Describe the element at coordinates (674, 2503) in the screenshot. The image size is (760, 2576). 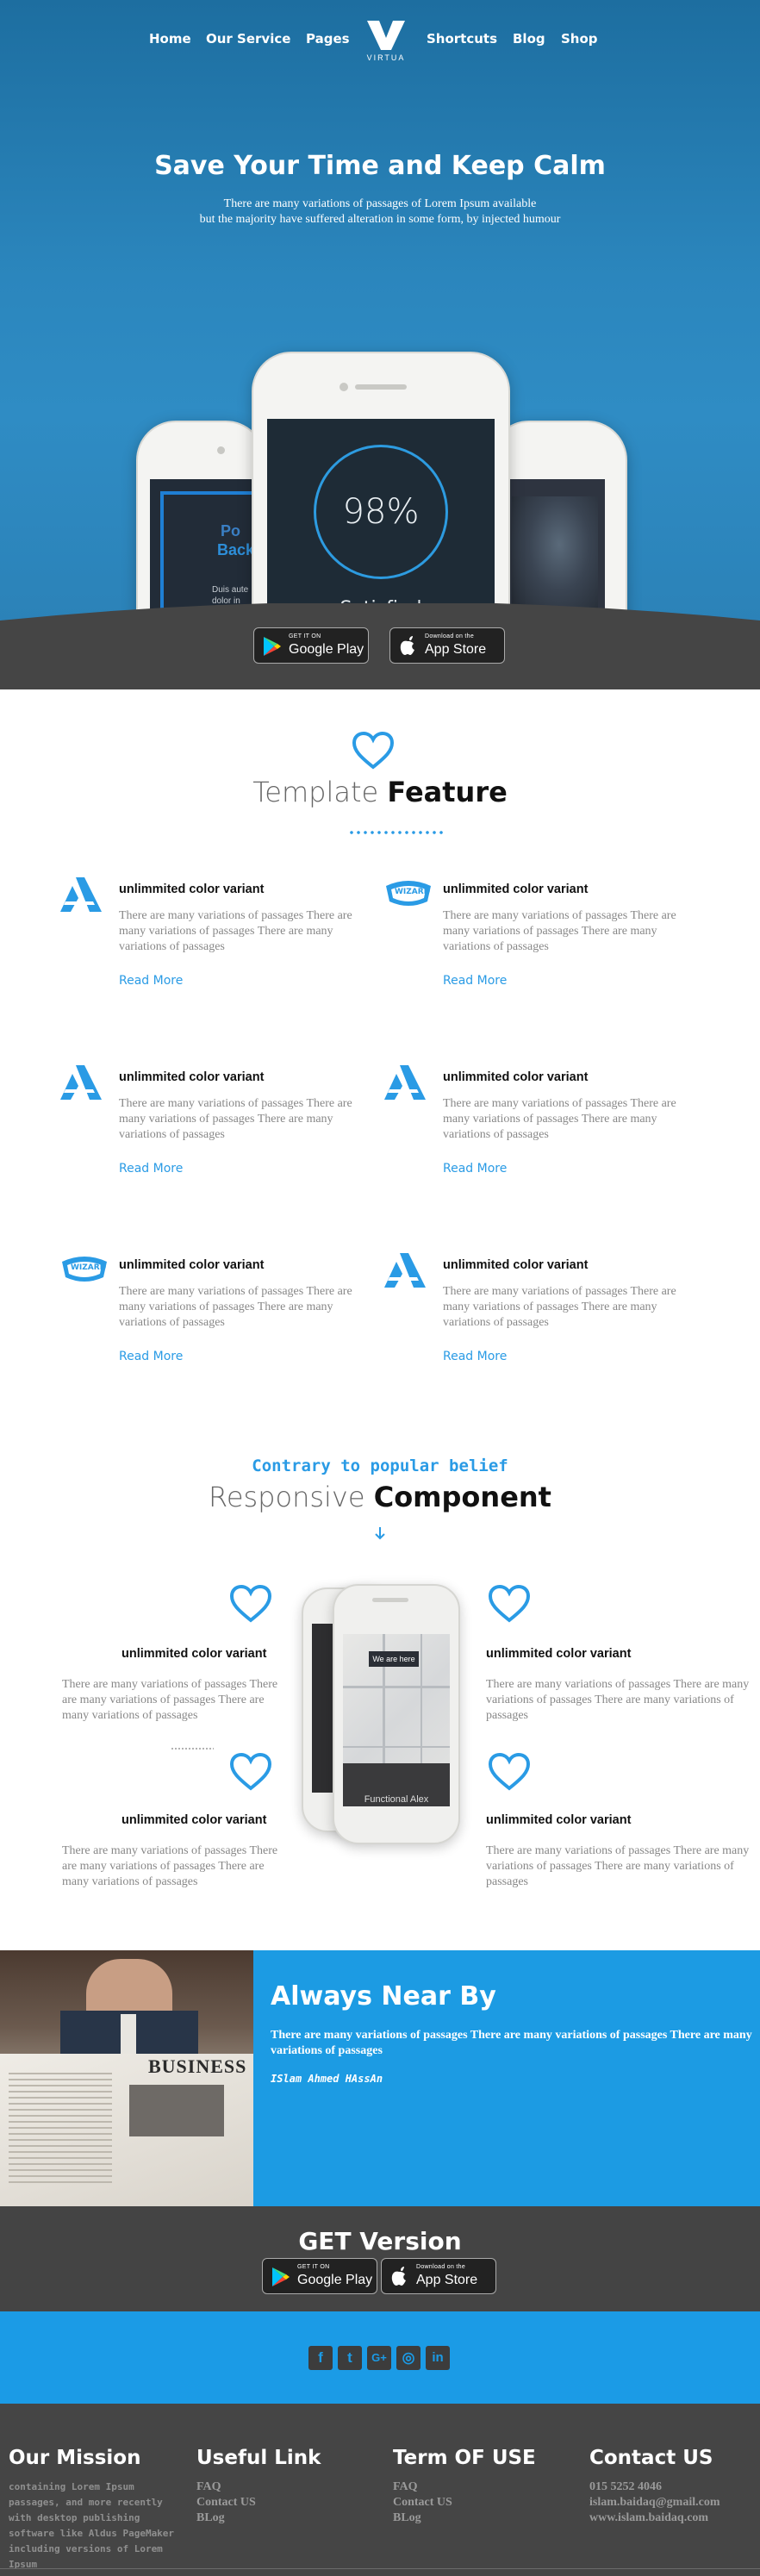
I see `footer-email: islam.baidaq@gmail.com` at that location.